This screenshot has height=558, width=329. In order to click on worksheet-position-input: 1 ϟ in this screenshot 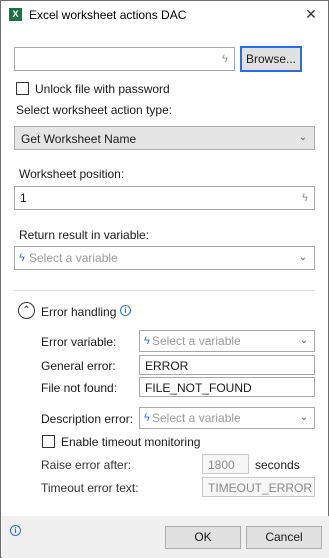, I will do `click(164, 198)`.